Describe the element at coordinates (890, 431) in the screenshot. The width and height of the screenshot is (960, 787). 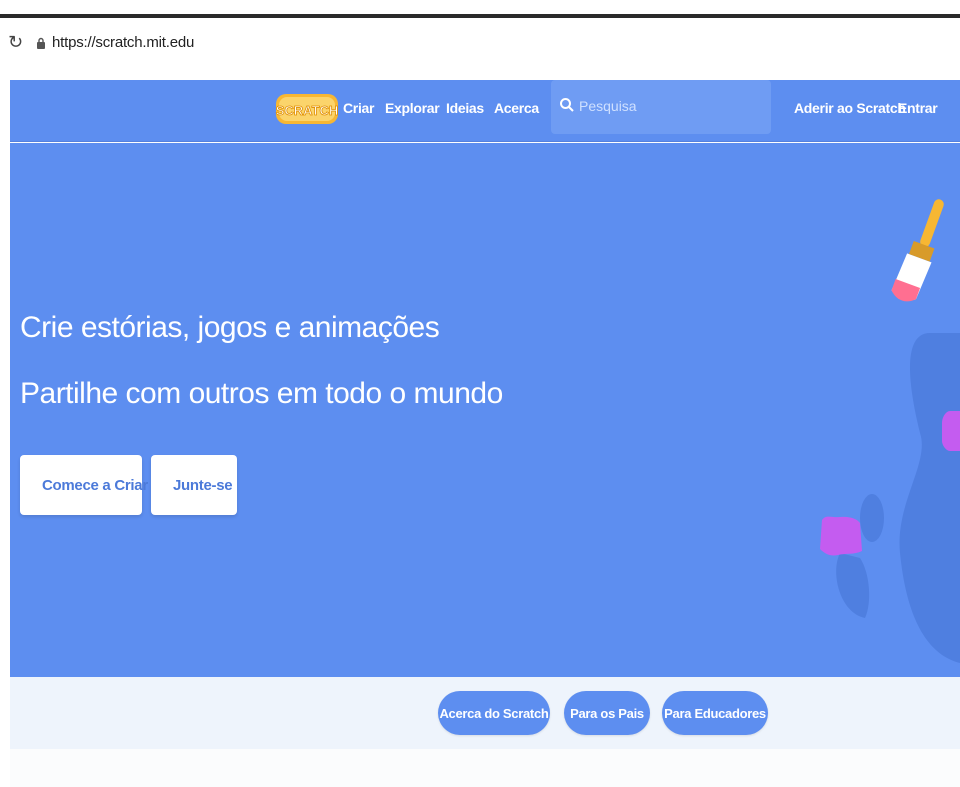
I see `decorative-illustration` at that location.